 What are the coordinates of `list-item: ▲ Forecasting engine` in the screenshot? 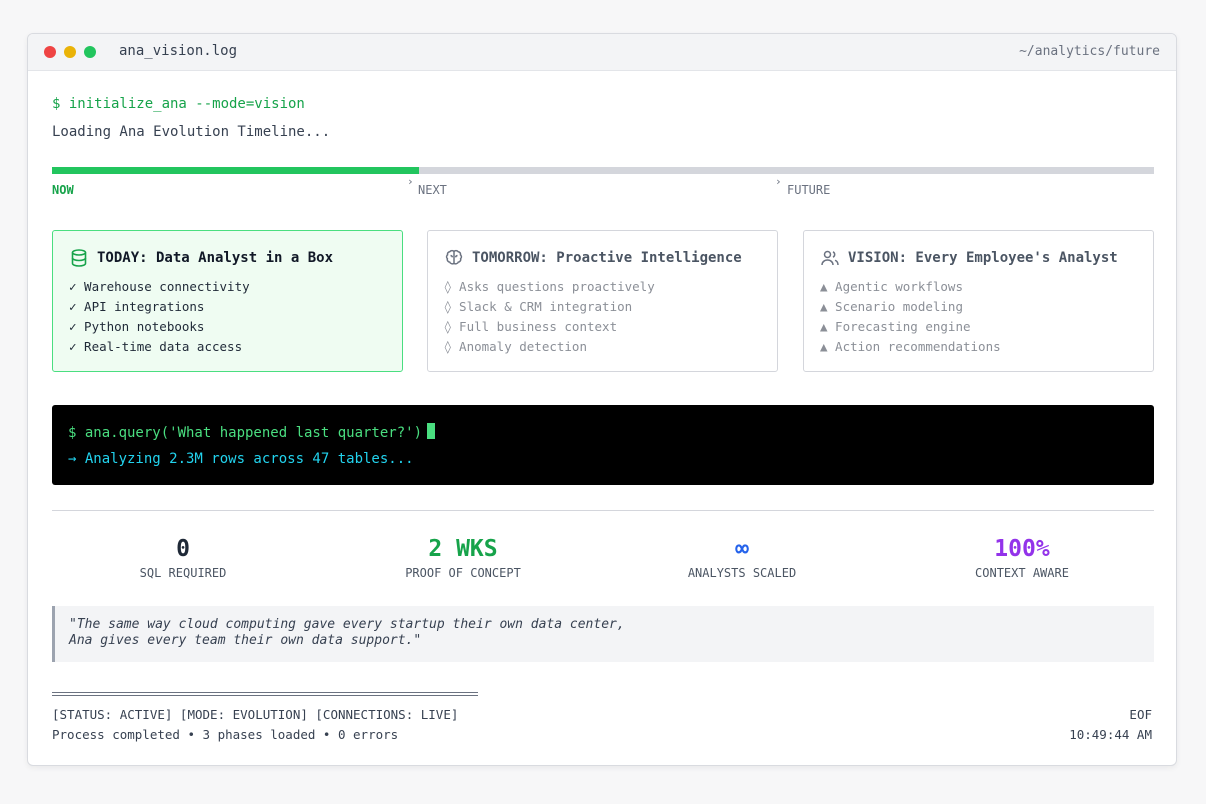 It's located at (895, 326).